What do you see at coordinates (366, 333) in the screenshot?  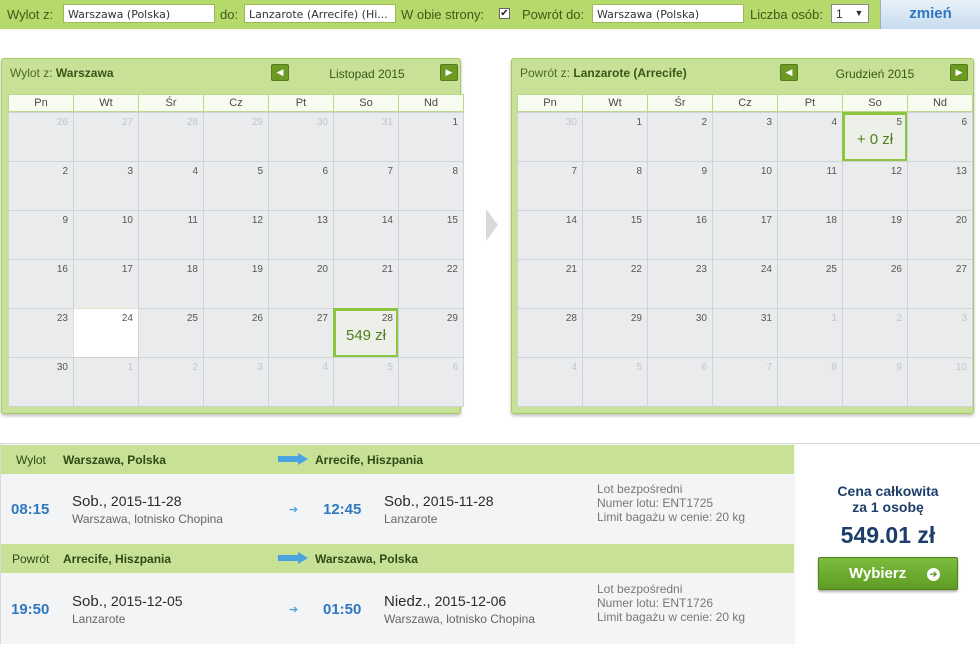 I see `calendar-day-selected: 28 549 zł` at bounding box center [366, 333].